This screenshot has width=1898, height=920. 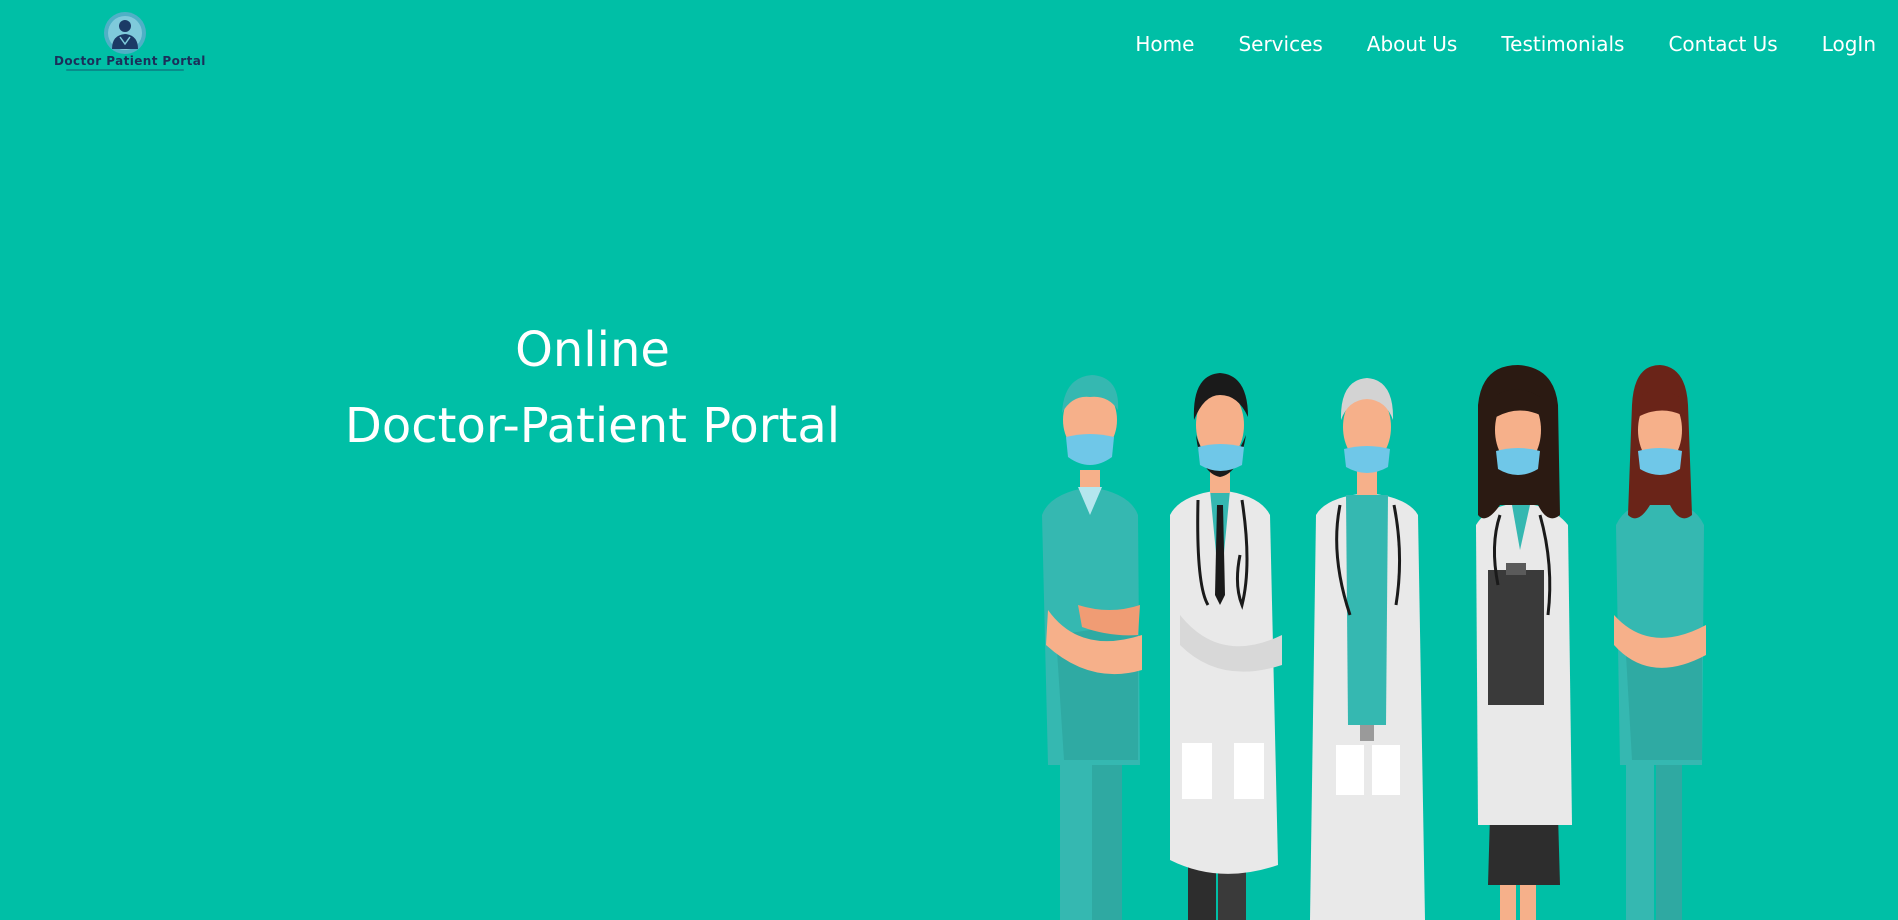 I want to click on nav-home: Home, so click(x=1164, y=44).